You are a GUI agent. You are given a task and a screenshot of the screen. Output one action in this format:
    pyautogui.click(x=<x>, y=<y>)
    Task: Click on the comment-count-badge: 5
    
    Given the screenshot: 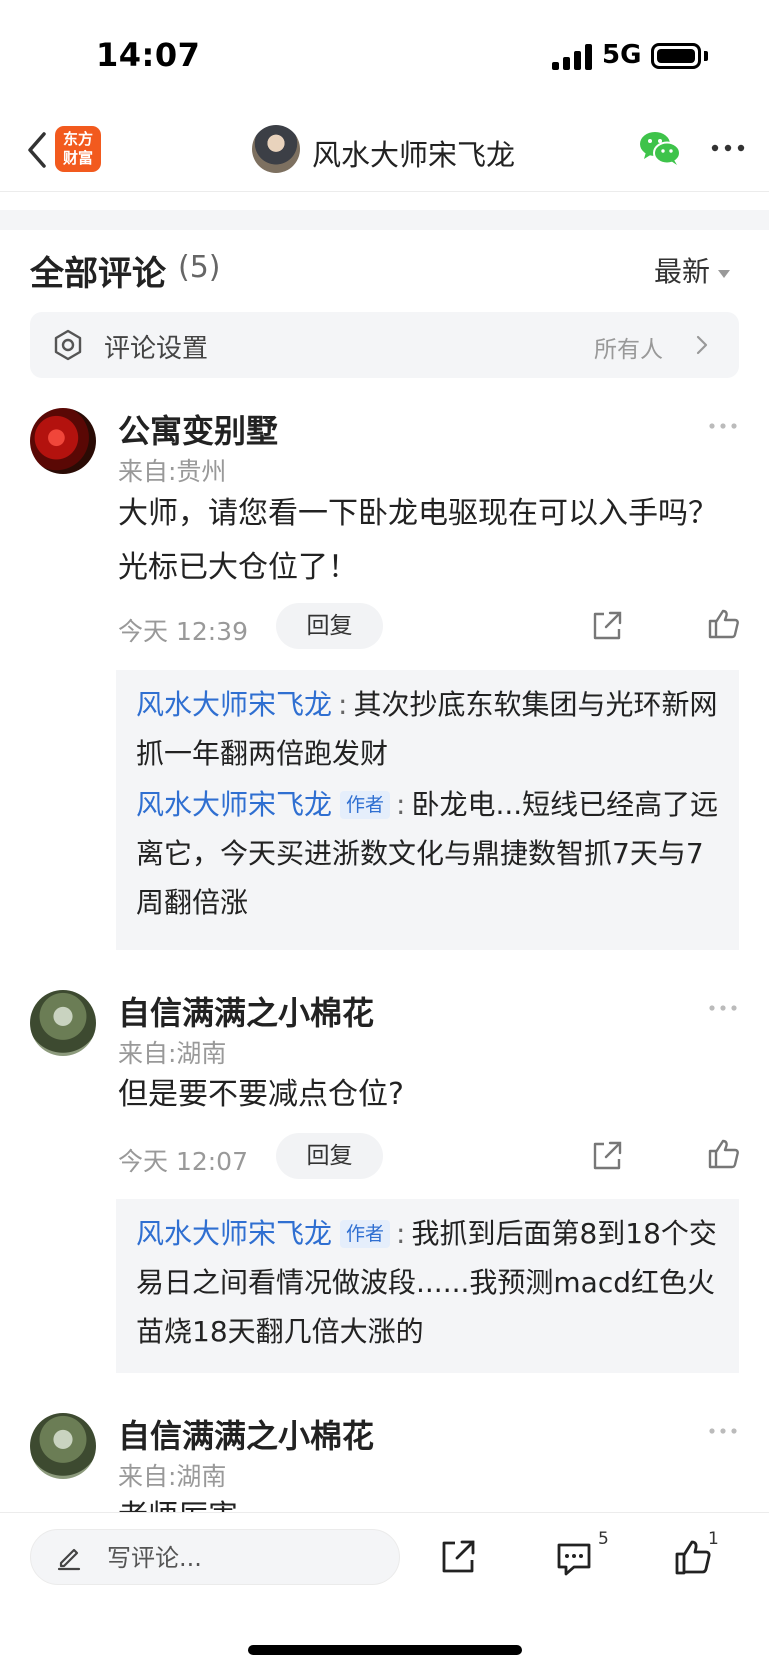 What is the action you would take?
    pyautogui.click(x=603, y=1539)
    